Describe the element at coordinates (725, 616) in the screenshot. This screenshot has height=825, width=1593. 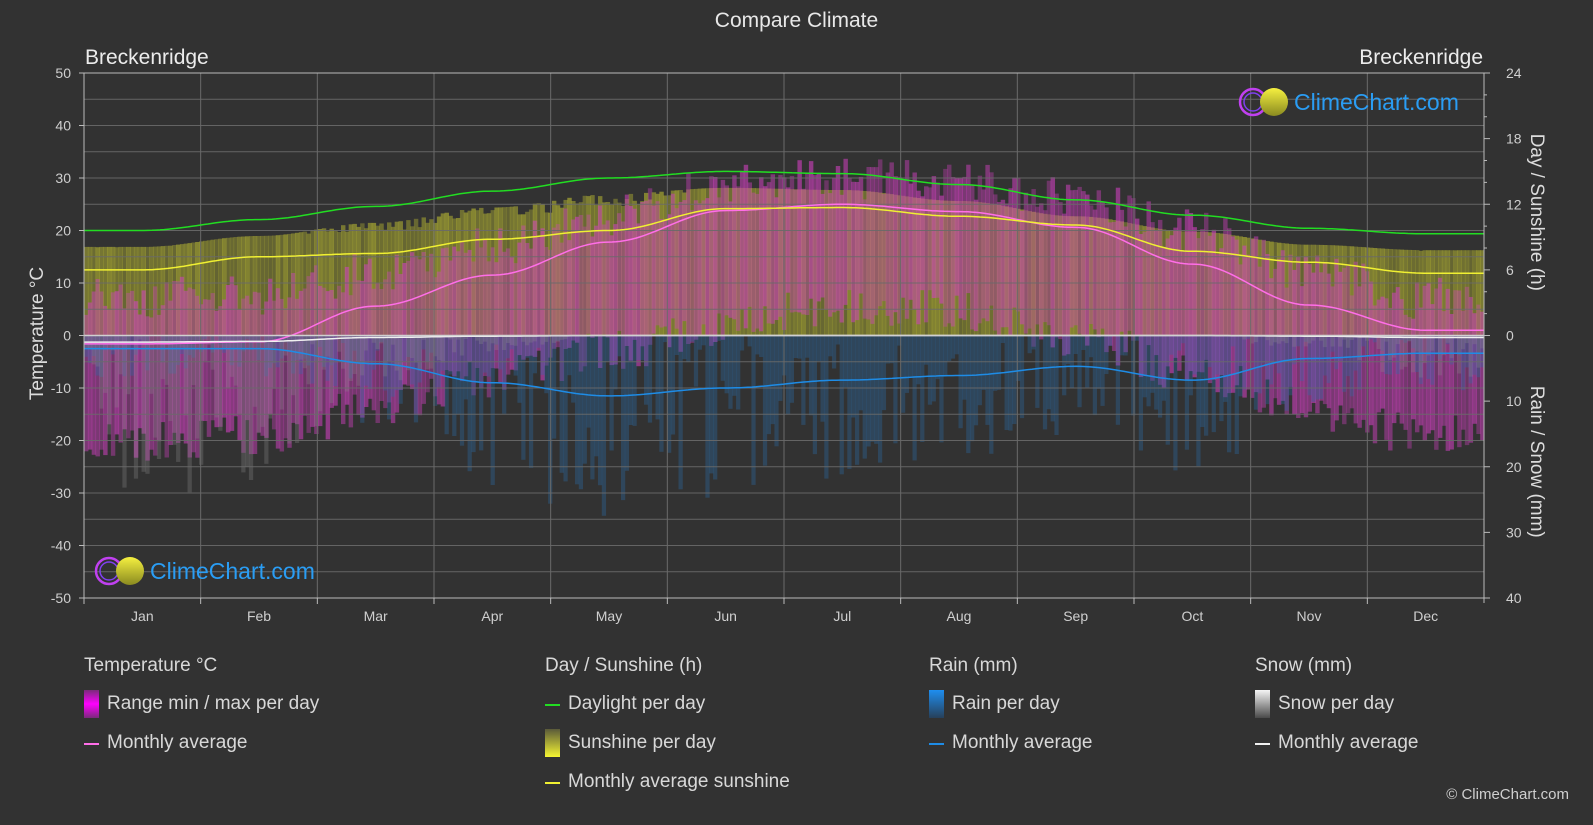
I see `x-tick-label: Jun` at that location.